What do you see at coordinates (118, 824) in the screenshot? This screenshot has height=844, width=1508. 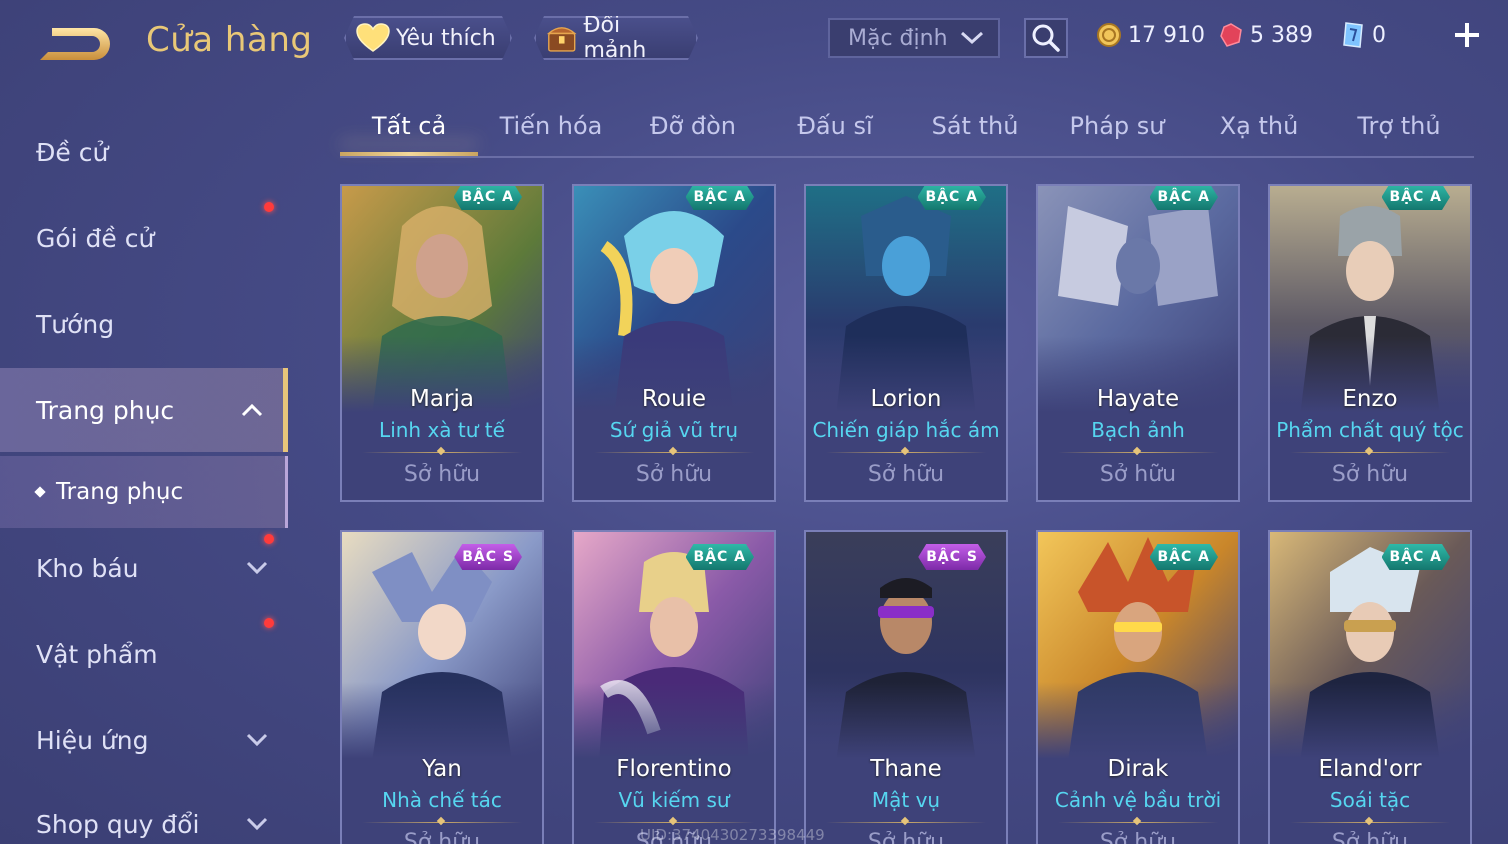 I see `sidebar-item-label: Shop quy đổi` at bounding box center [118, 824].